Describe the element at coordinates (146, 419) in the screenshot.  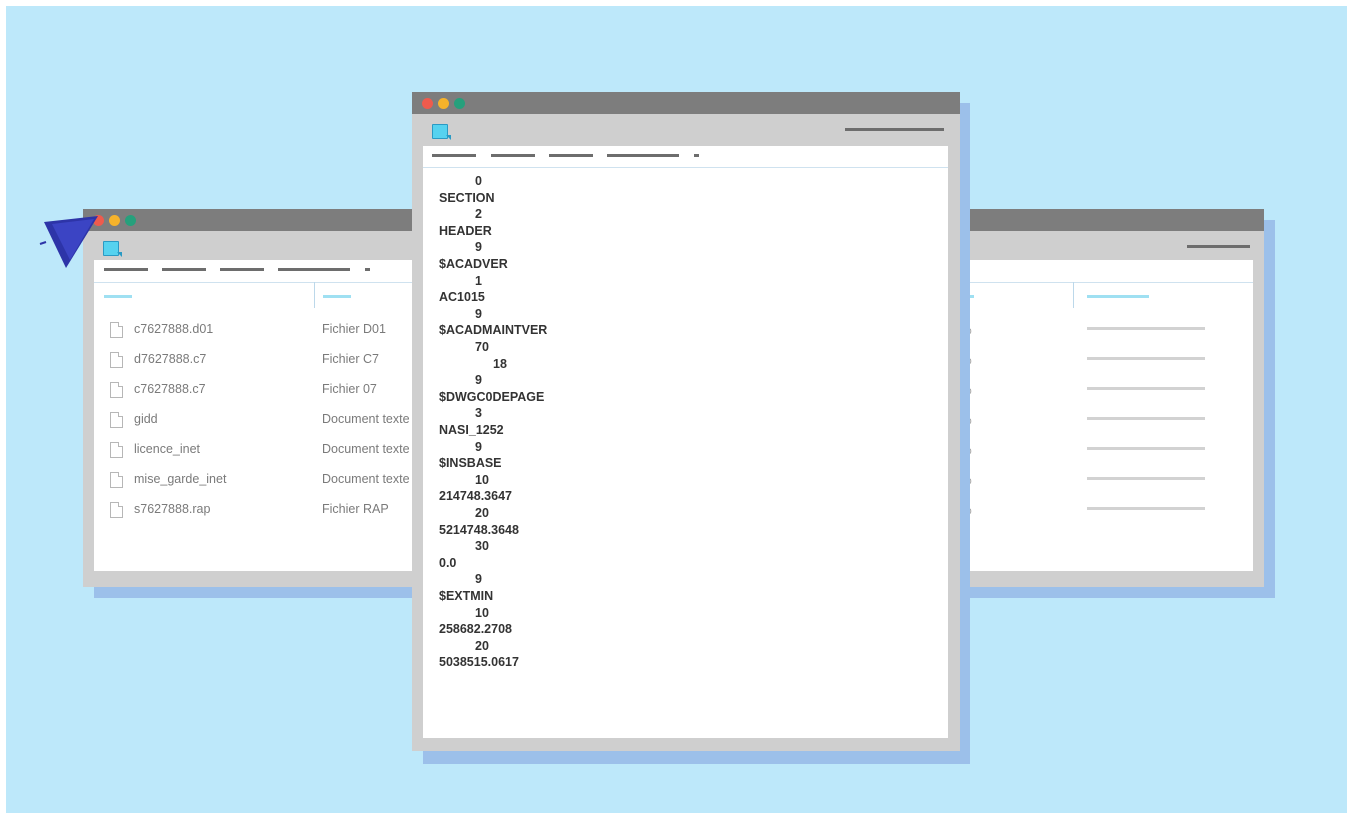
I see `file-name: gidd` at that location.